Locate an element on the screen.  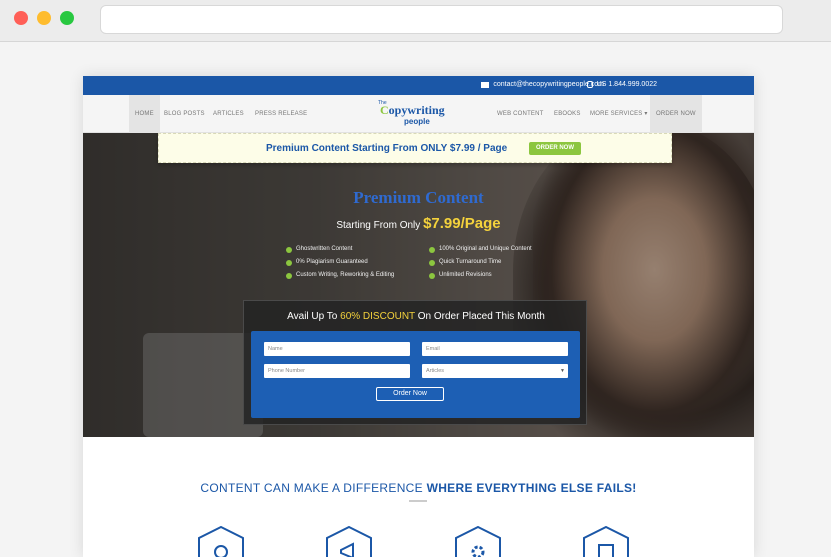
form-heading-discount: 60% DISCOUNT is located at coordinates (377, 316).